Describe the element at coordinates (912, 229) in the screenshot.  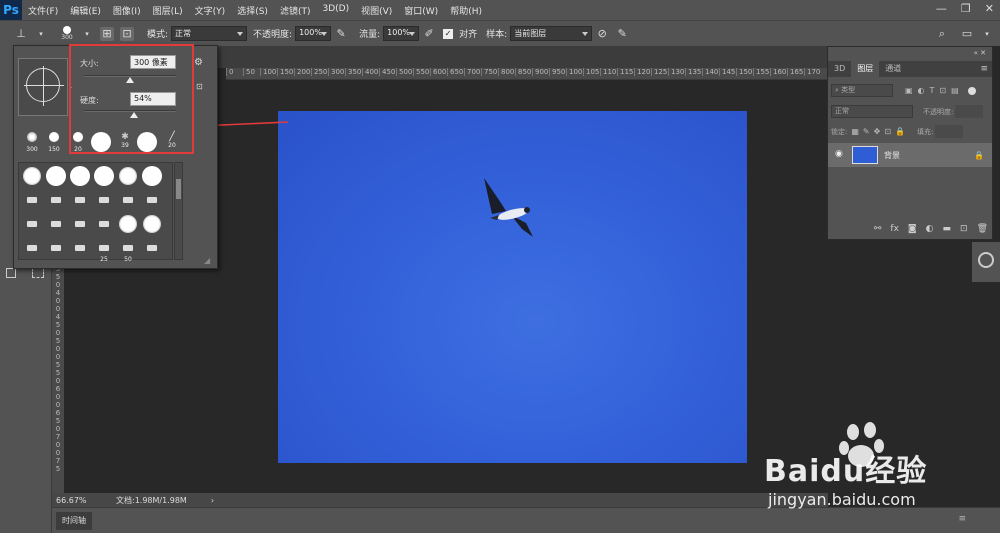
I see `add-mask-icon: ◙` at that location.